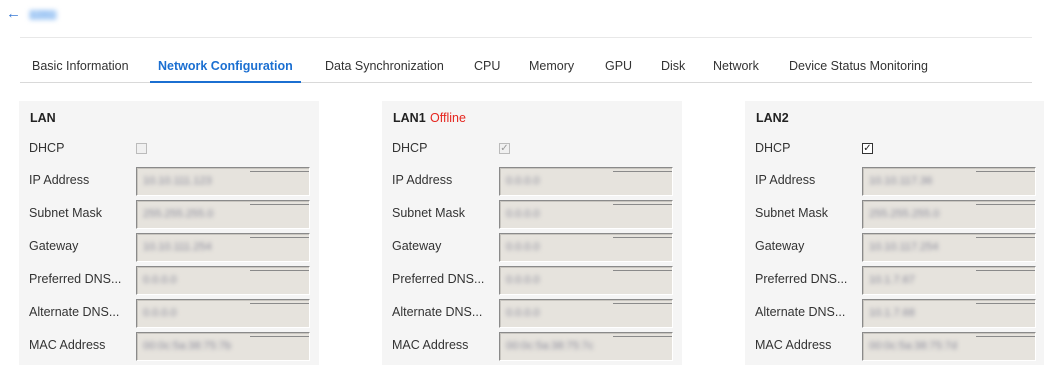 This screenshot has width=1044, height=369. Describe the element at coordinates (586, 214) in the screenshot. I see `subnet-mask-field: 0.0.0.0` at that location.